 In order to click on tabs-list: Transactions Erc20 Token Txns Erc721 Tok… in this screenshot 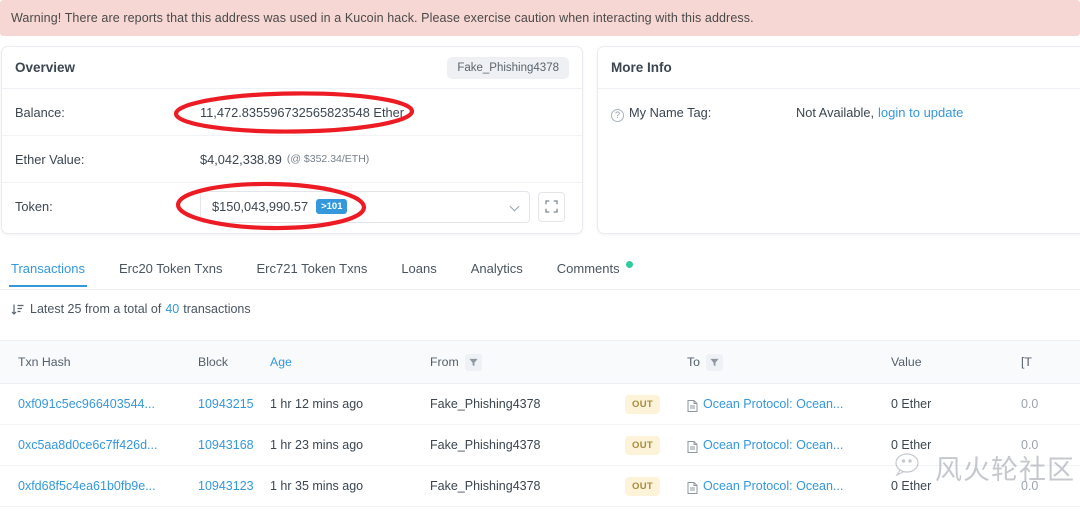, I will do `click(540, 269)`.